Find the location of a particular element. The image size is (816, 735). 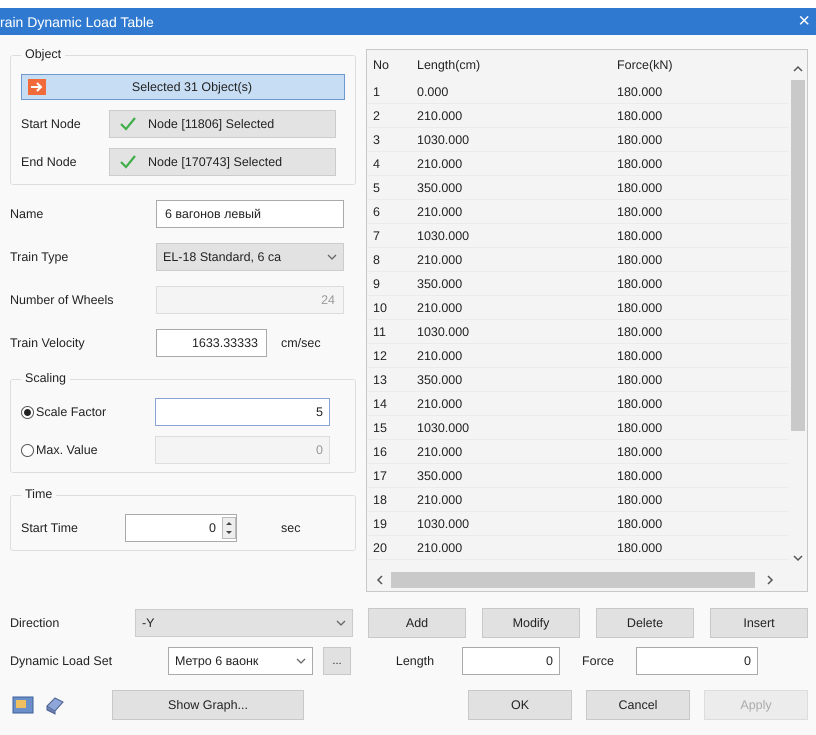

table-cell-text: 16 is located at coordinates (380, 451).